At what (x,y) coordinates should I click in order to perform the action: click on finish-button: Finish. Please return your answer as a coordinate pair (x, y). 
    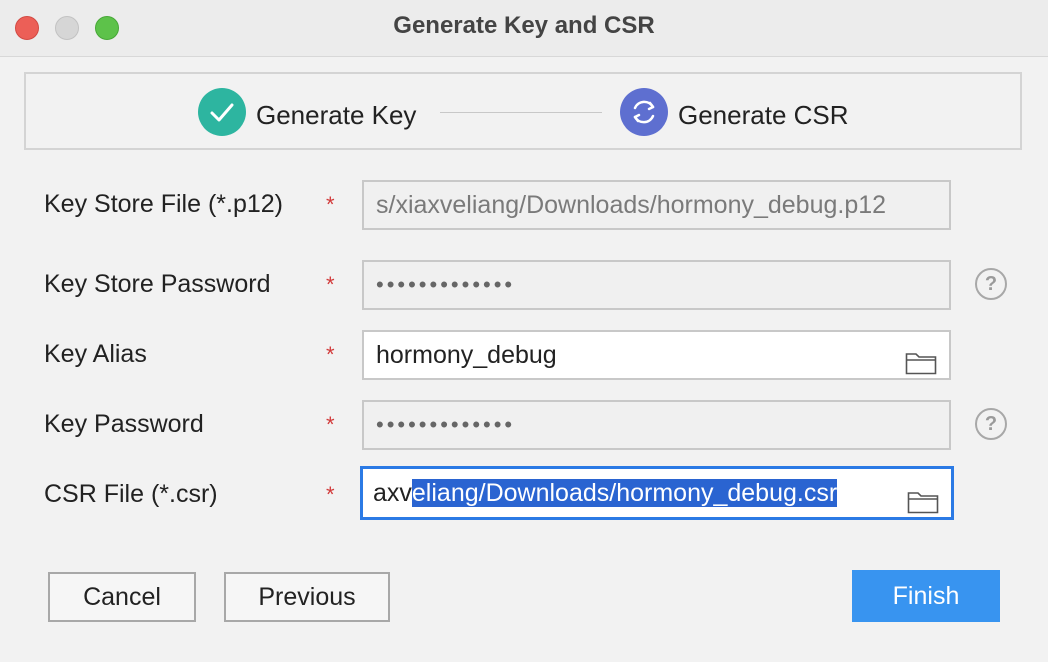
    Looking at the image, I should click on (926, 596).